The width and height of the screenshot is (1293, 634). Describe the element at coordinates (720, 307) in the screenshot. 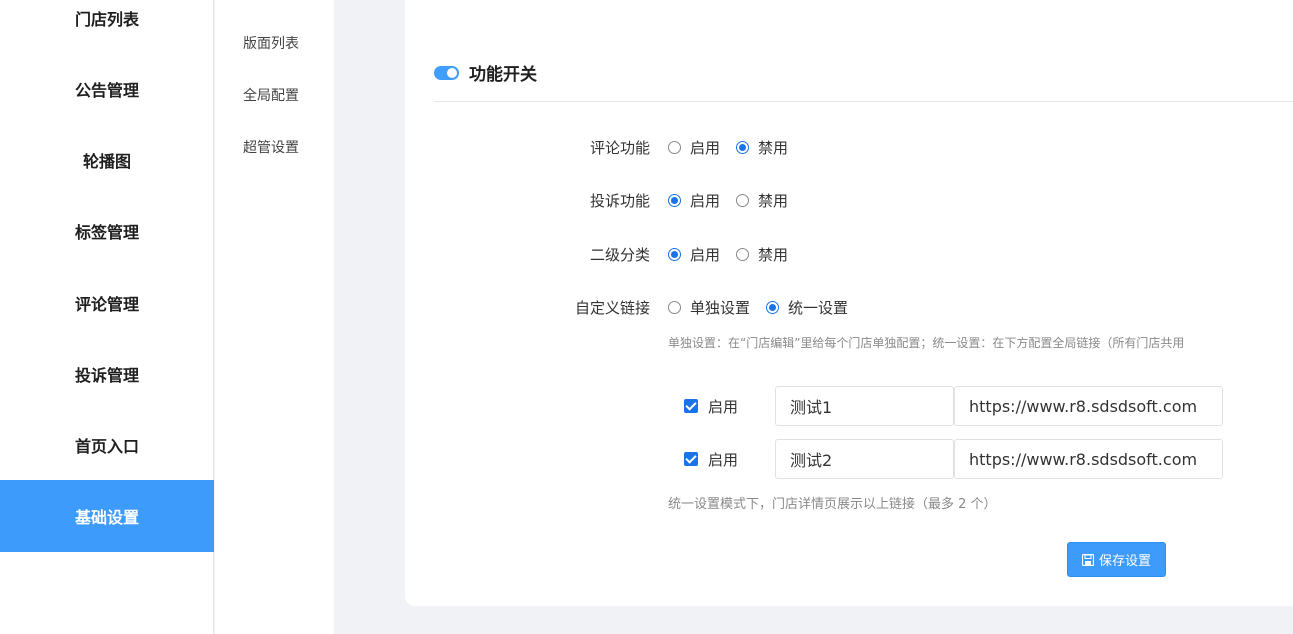

I see `radio-label: 单独设置` at that location.